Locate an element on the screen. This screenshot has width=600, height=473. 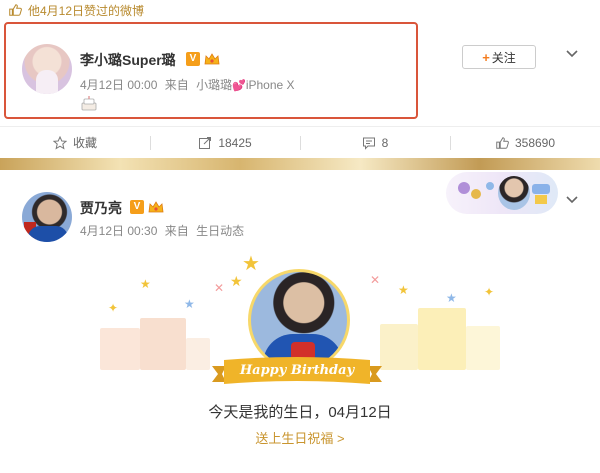
timestamp: 4月12日 00:00 is located at coordinates (118, 85).